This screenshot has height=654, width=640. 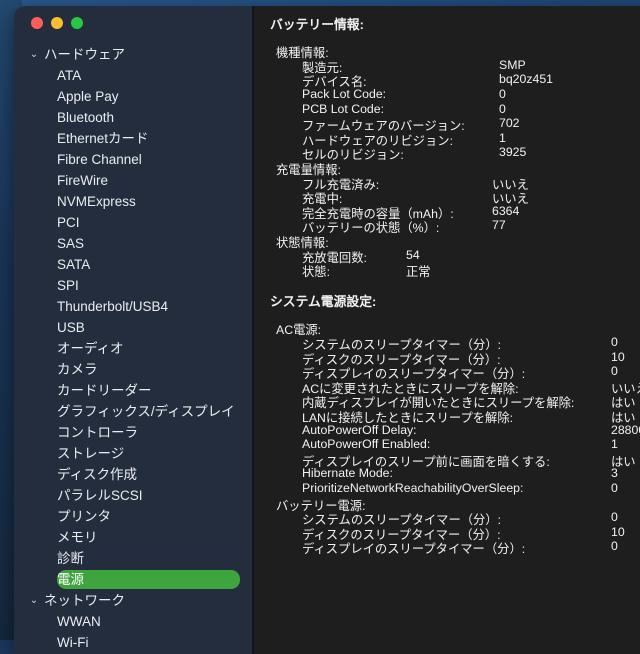 I want to click on sidebar-item-15: カメラ, so click(x=133, y=369).